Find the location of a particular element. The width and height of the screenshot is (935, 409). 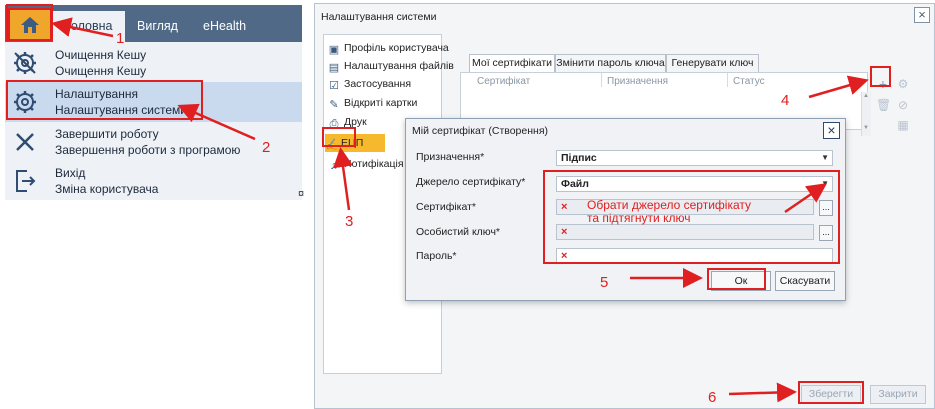

menu-item-title: Завершити роботу is located at coordinates (107, 134).